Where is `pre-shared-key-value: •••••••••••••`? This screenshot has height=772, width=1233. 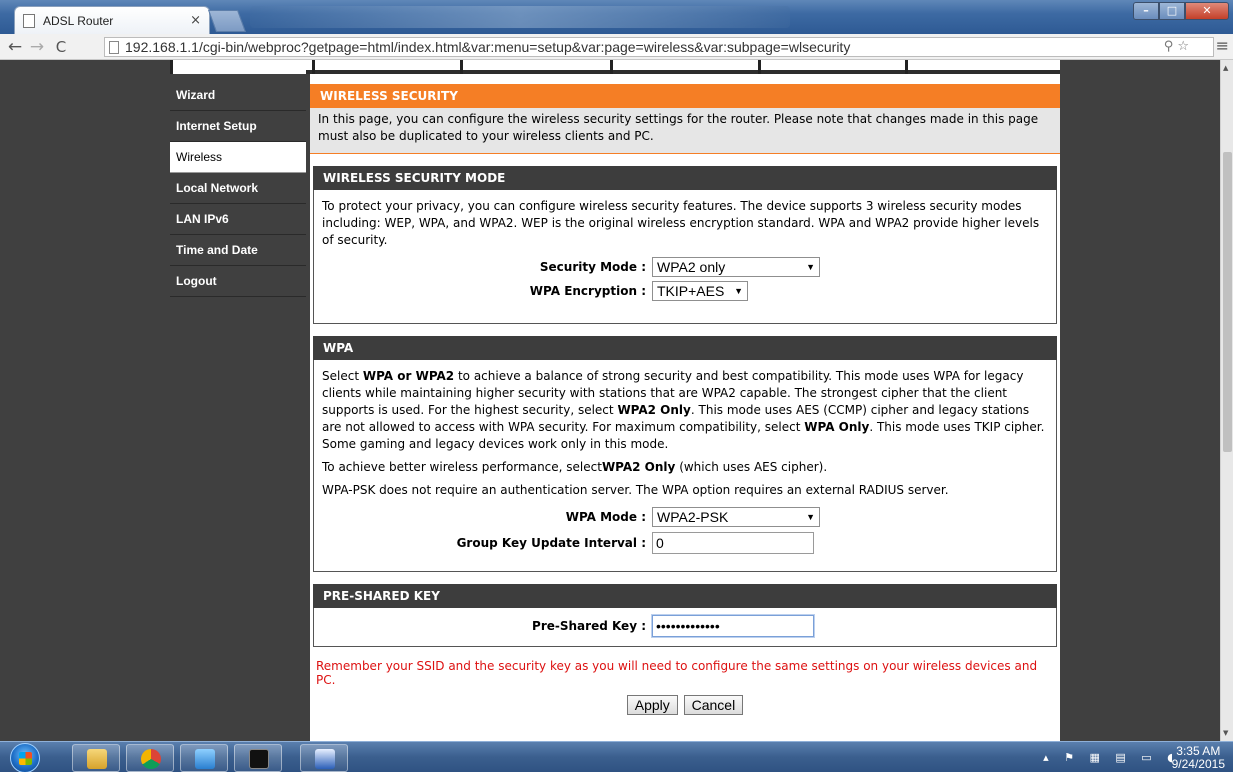 pre-shared-key-value: ••••••••••••• is located at coordinates (688, 625).